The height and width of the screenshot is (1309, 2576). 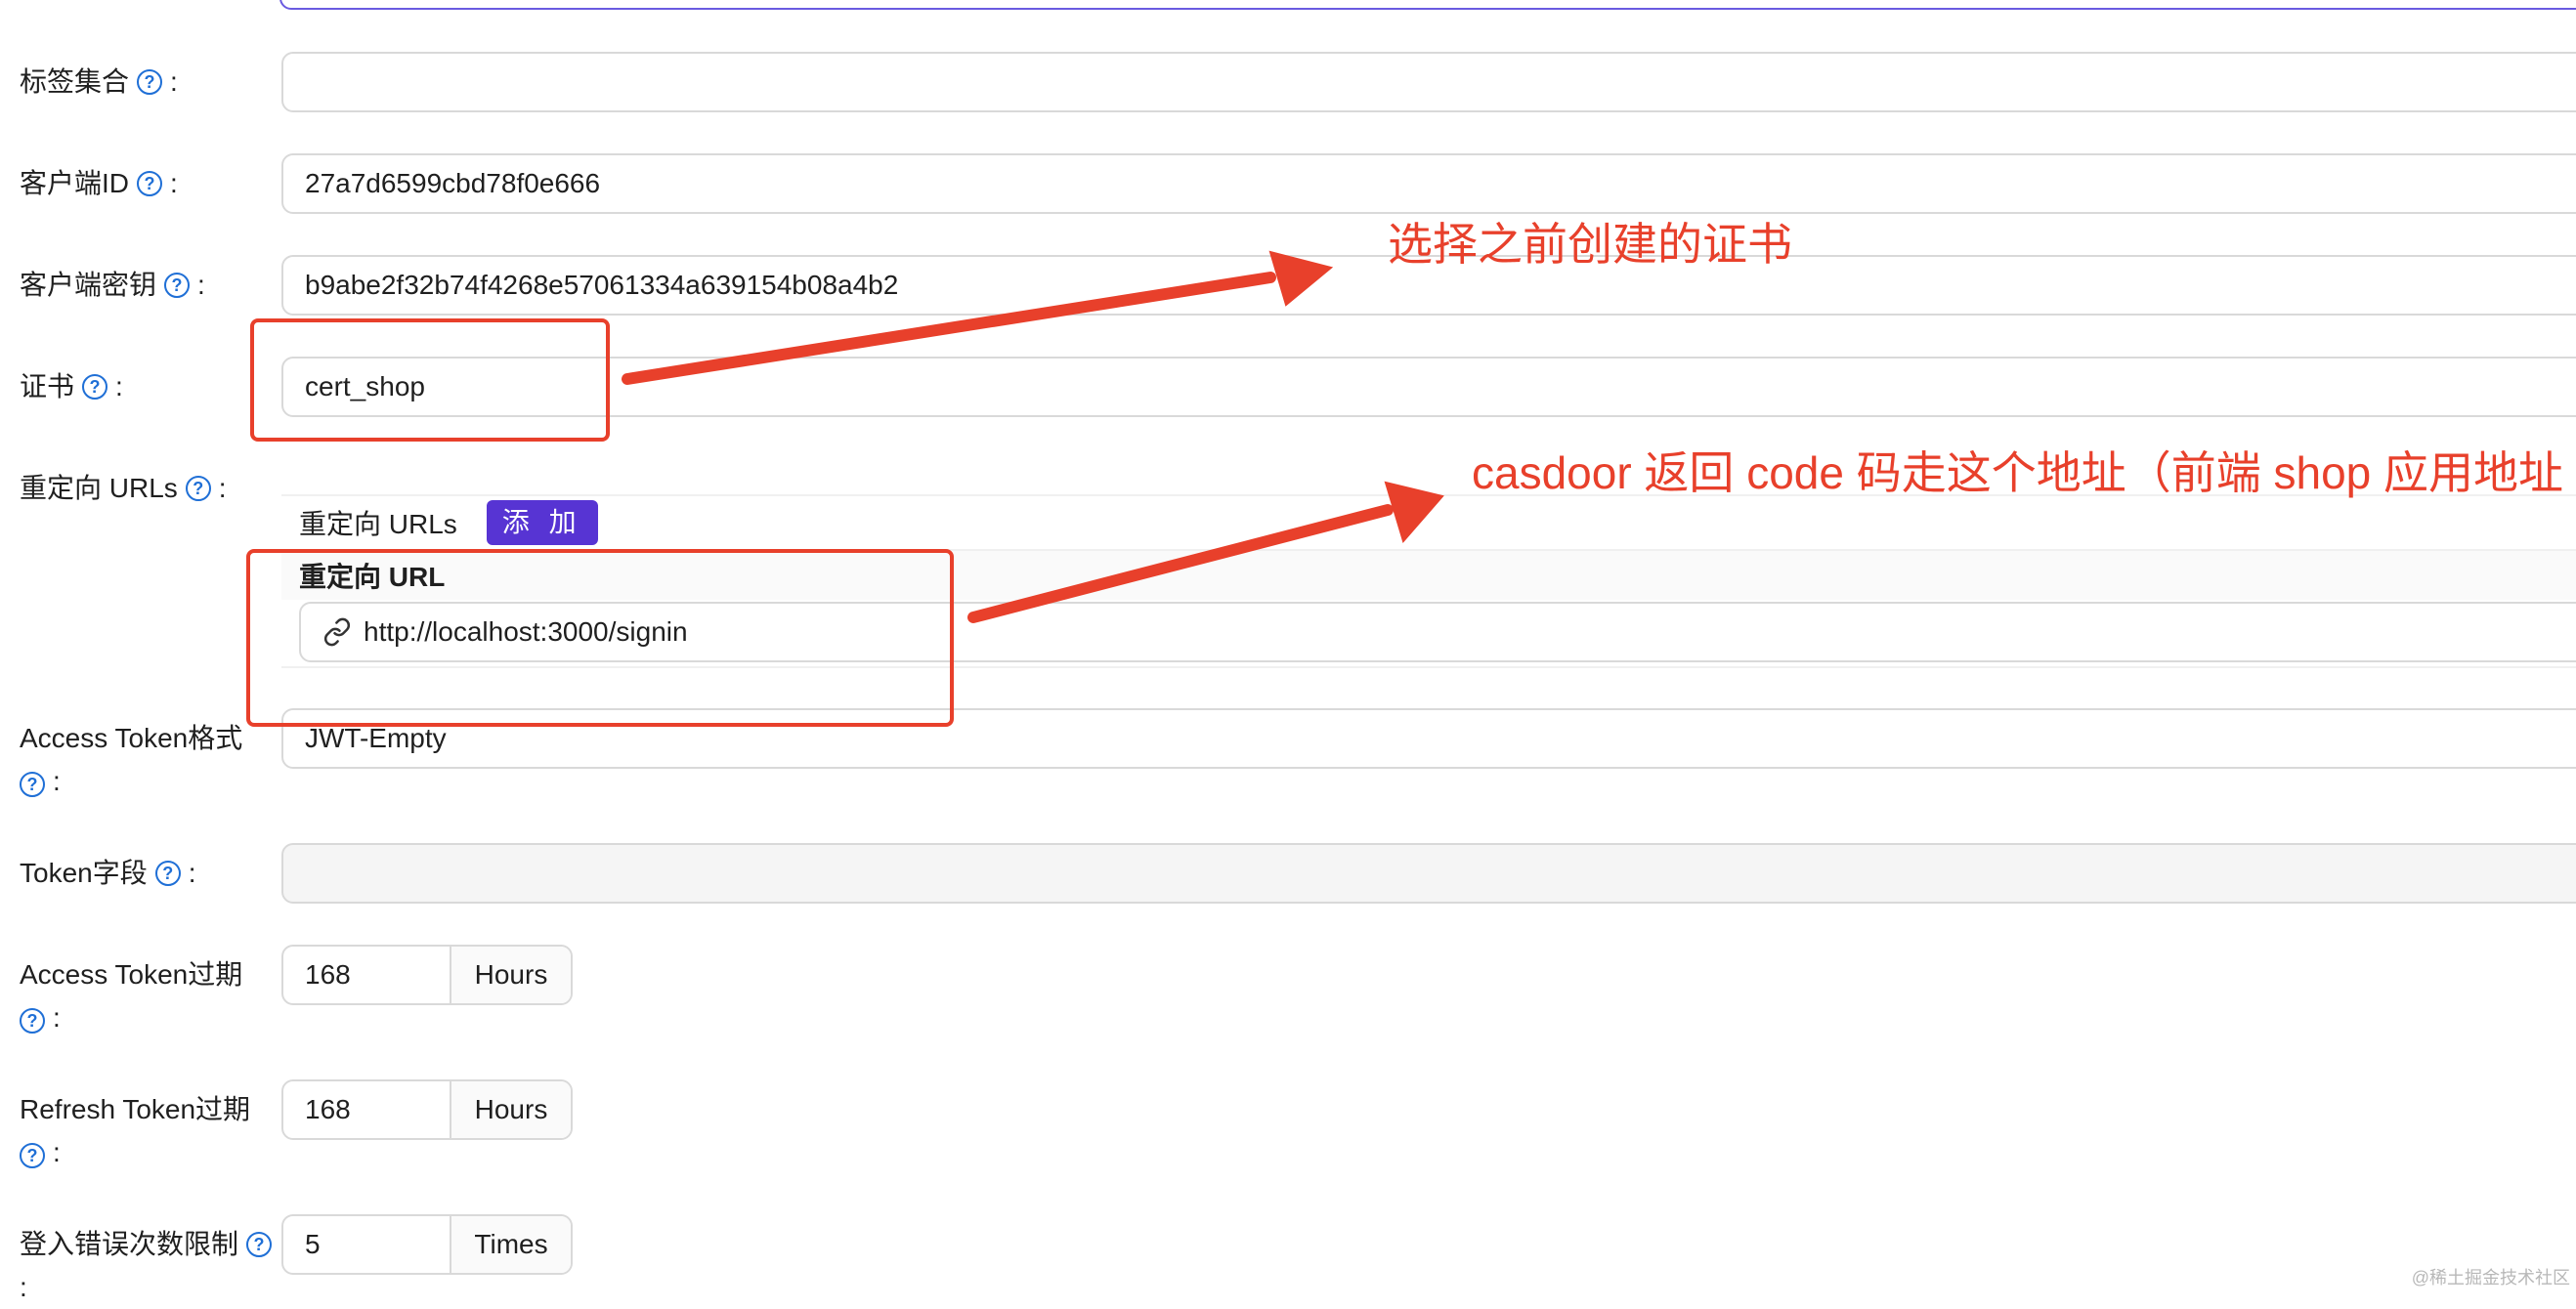 I want to click on cert-arrow-shaft, so click(x=949, y=328).